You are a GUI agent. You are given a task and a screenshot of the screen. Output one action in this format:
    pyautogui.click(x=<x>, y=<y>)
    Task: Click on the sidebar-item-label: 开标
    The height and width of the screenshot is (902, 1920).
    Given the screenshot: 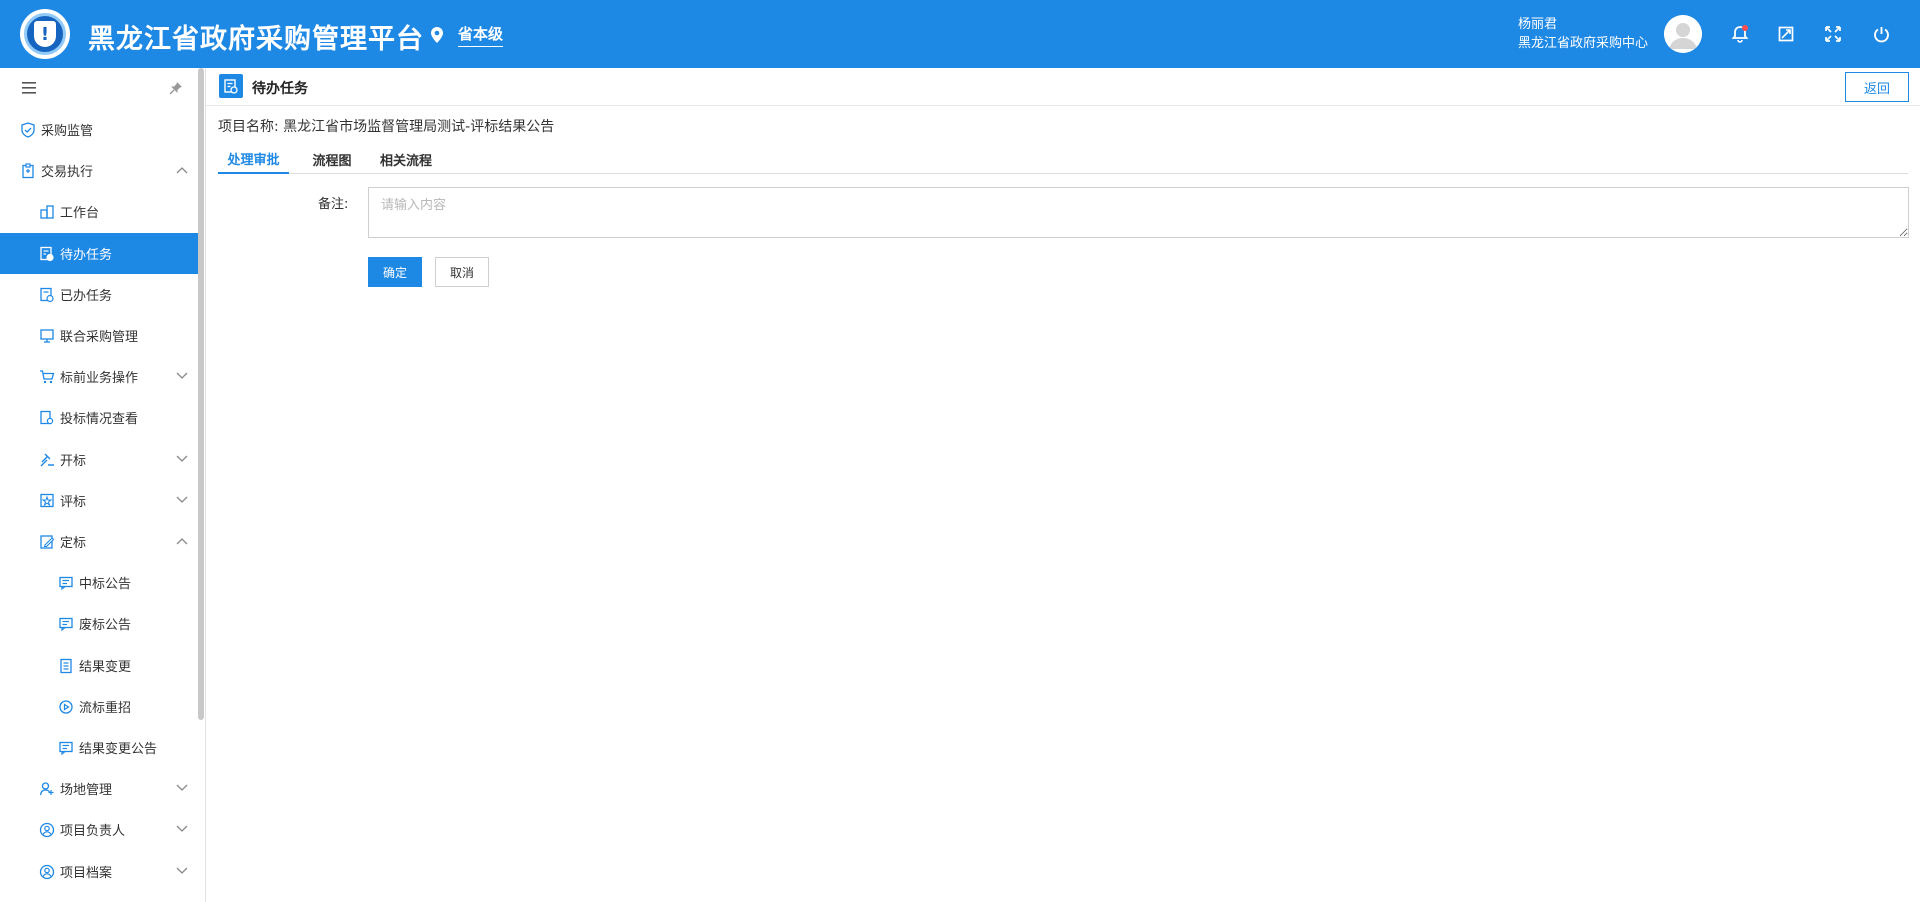 What is the action you would take?
    pyautogui.click(x=73, y=461)
    